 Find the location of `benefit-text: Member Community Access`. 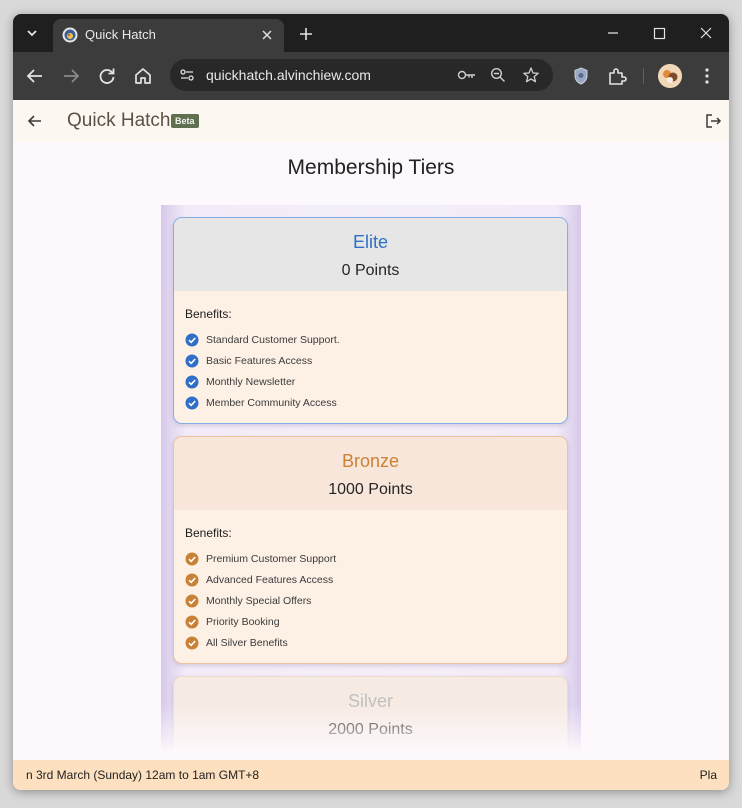

benefit-text: Member Community Access is located at coordinates (271, 403).